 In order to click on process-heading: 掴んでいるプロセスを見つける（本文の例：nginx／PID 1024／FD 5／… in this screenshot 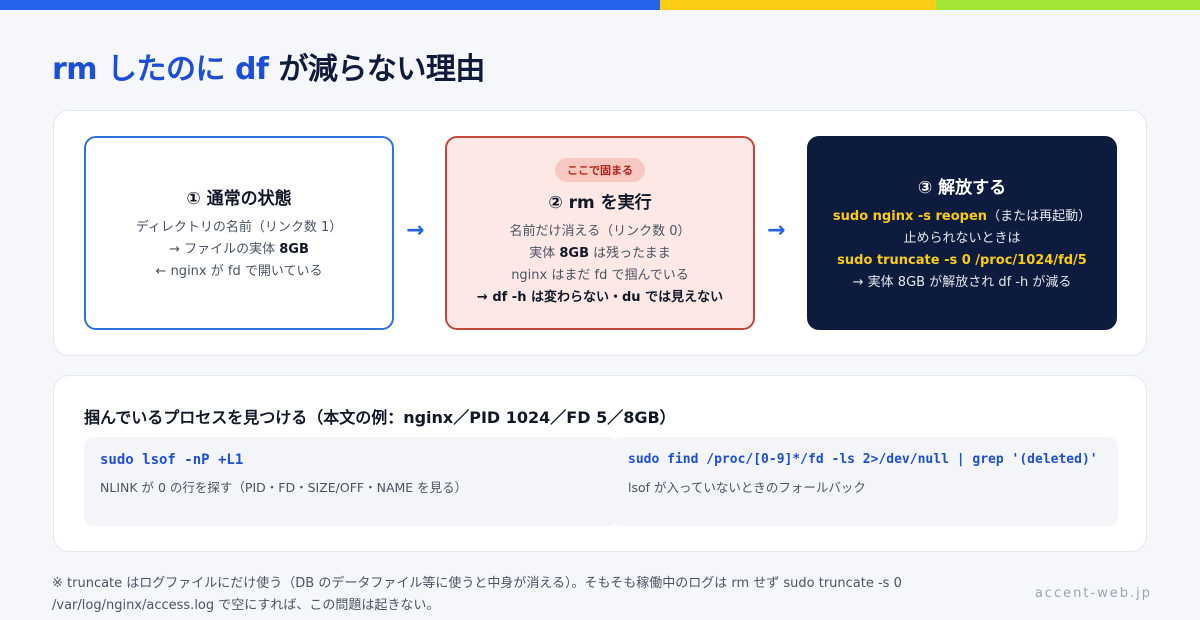, I will do `click(380, 417)`.